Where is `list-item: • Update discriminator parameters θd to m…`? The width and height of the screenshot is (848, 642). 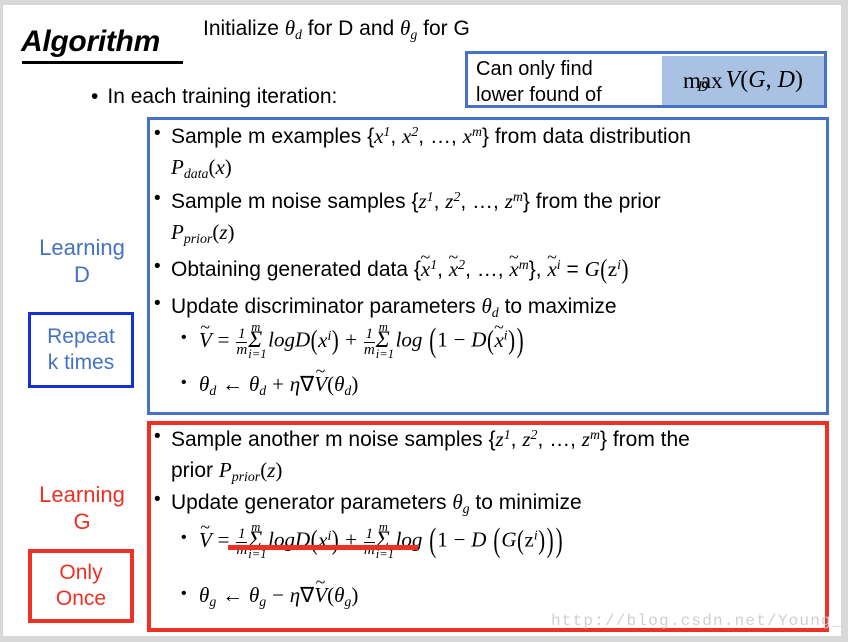 list-item: • Update discriminator parameters θd to m… is located at coordinates (385, 306).